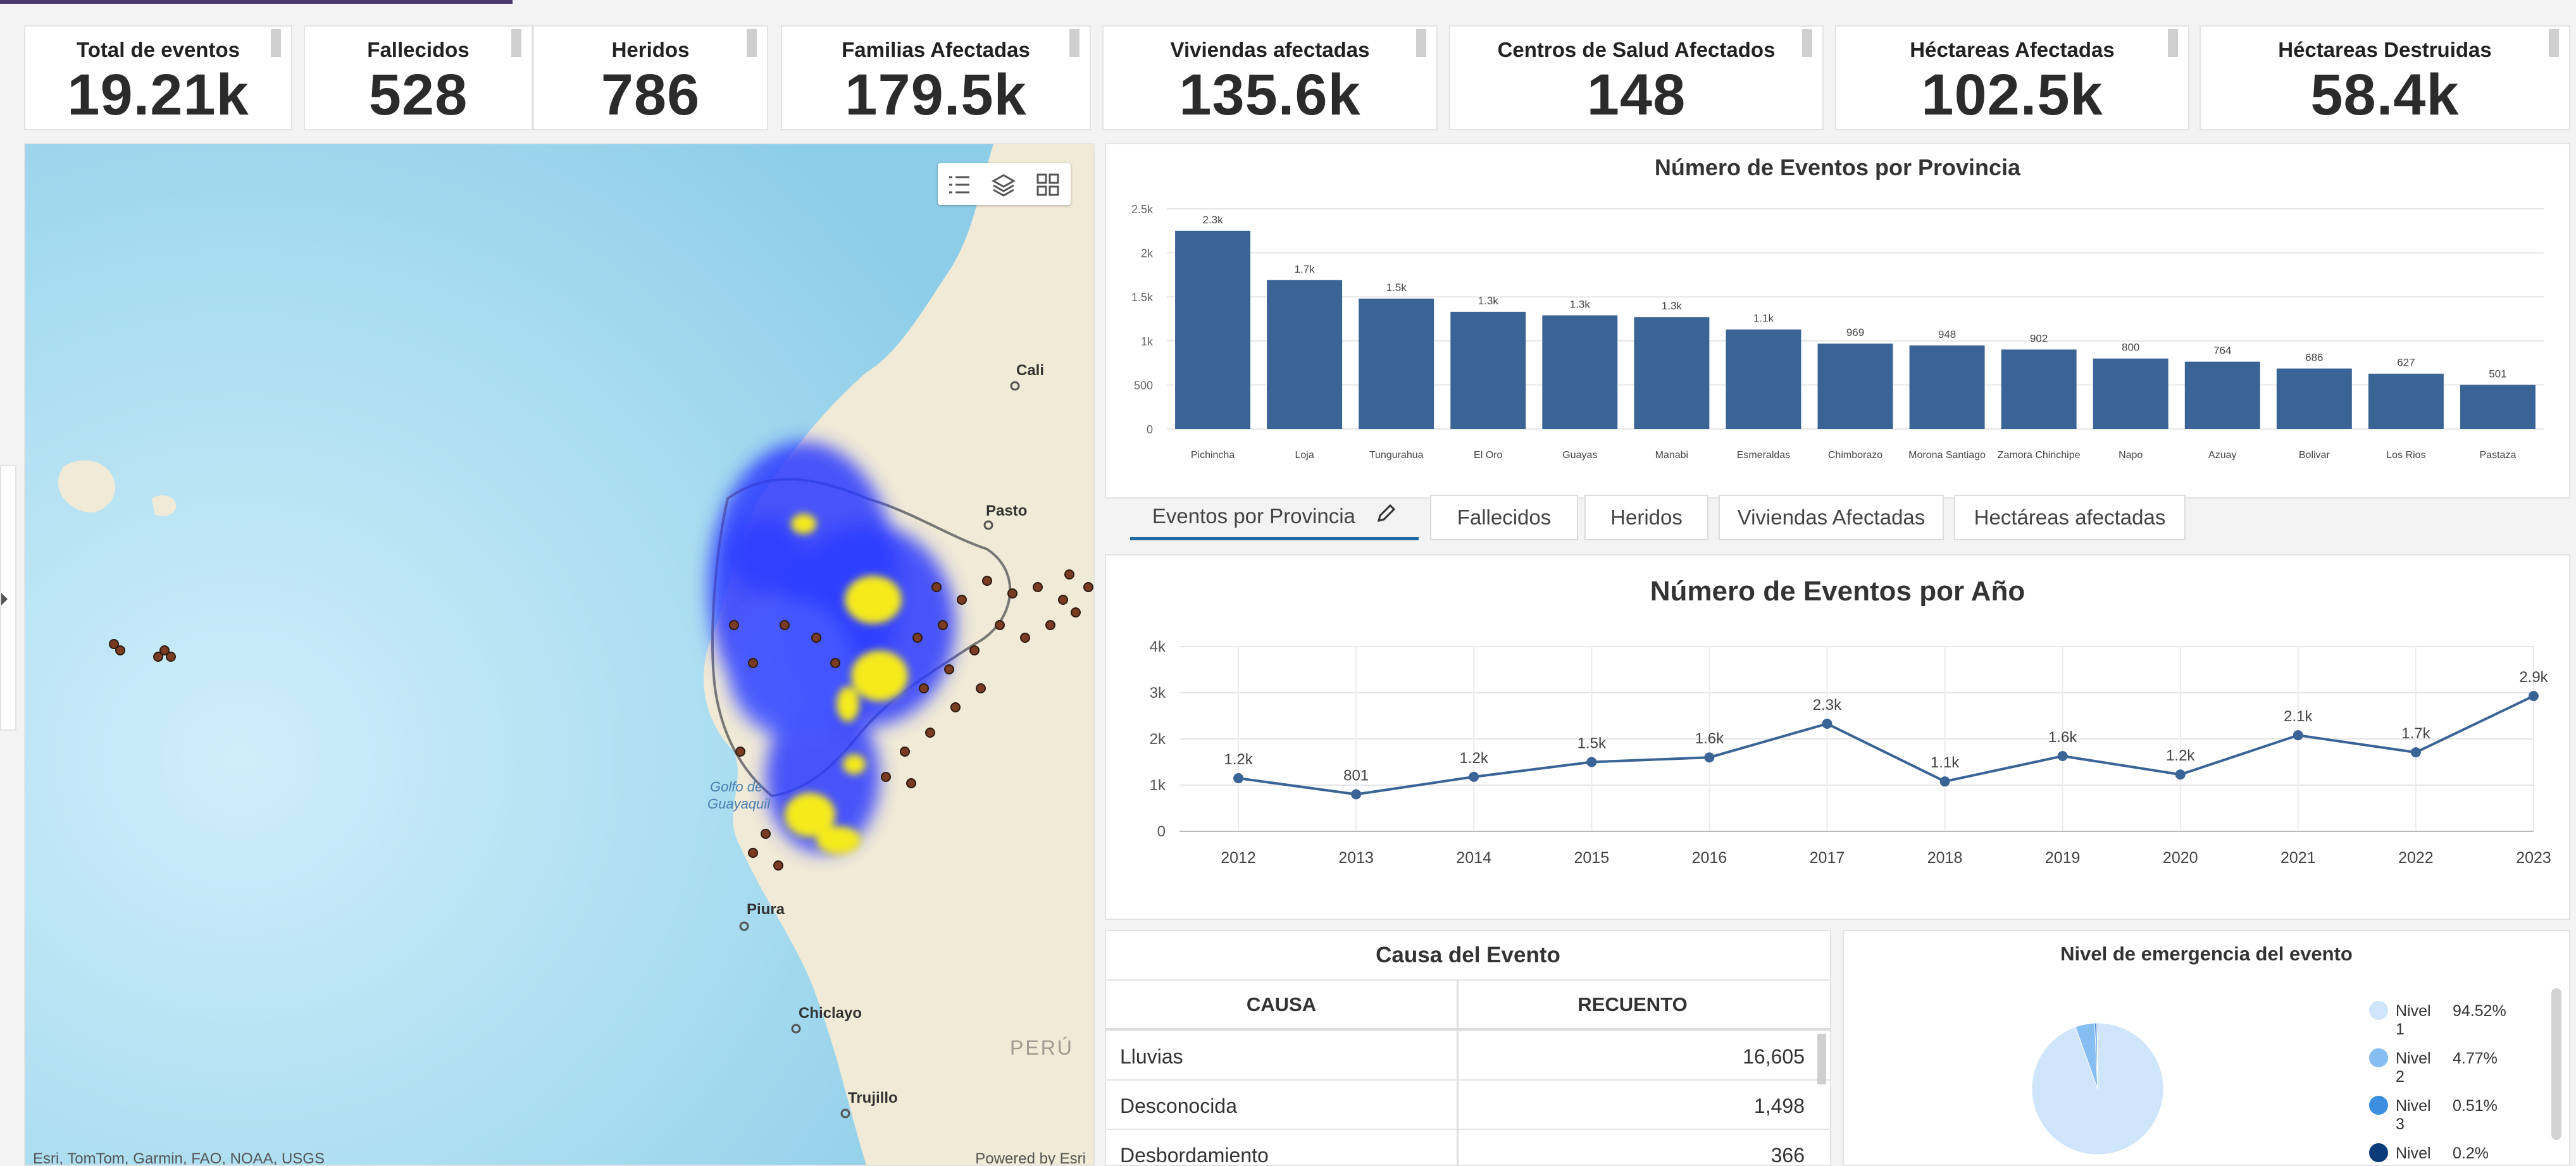  I want to click on basemap-gallery-icon, so click(1048, 184).